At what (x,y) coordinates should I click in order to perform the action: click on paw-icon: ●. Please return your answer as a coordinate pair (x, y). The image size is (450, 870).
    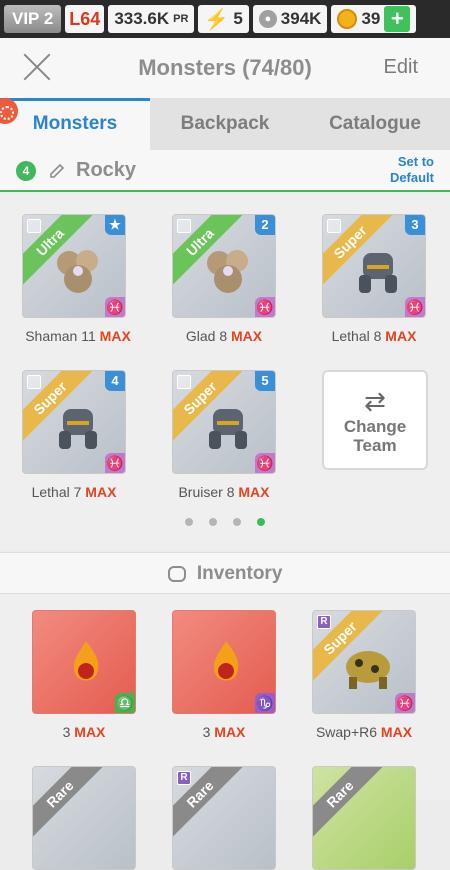
    Looking at the image, I should click on (267, 19).